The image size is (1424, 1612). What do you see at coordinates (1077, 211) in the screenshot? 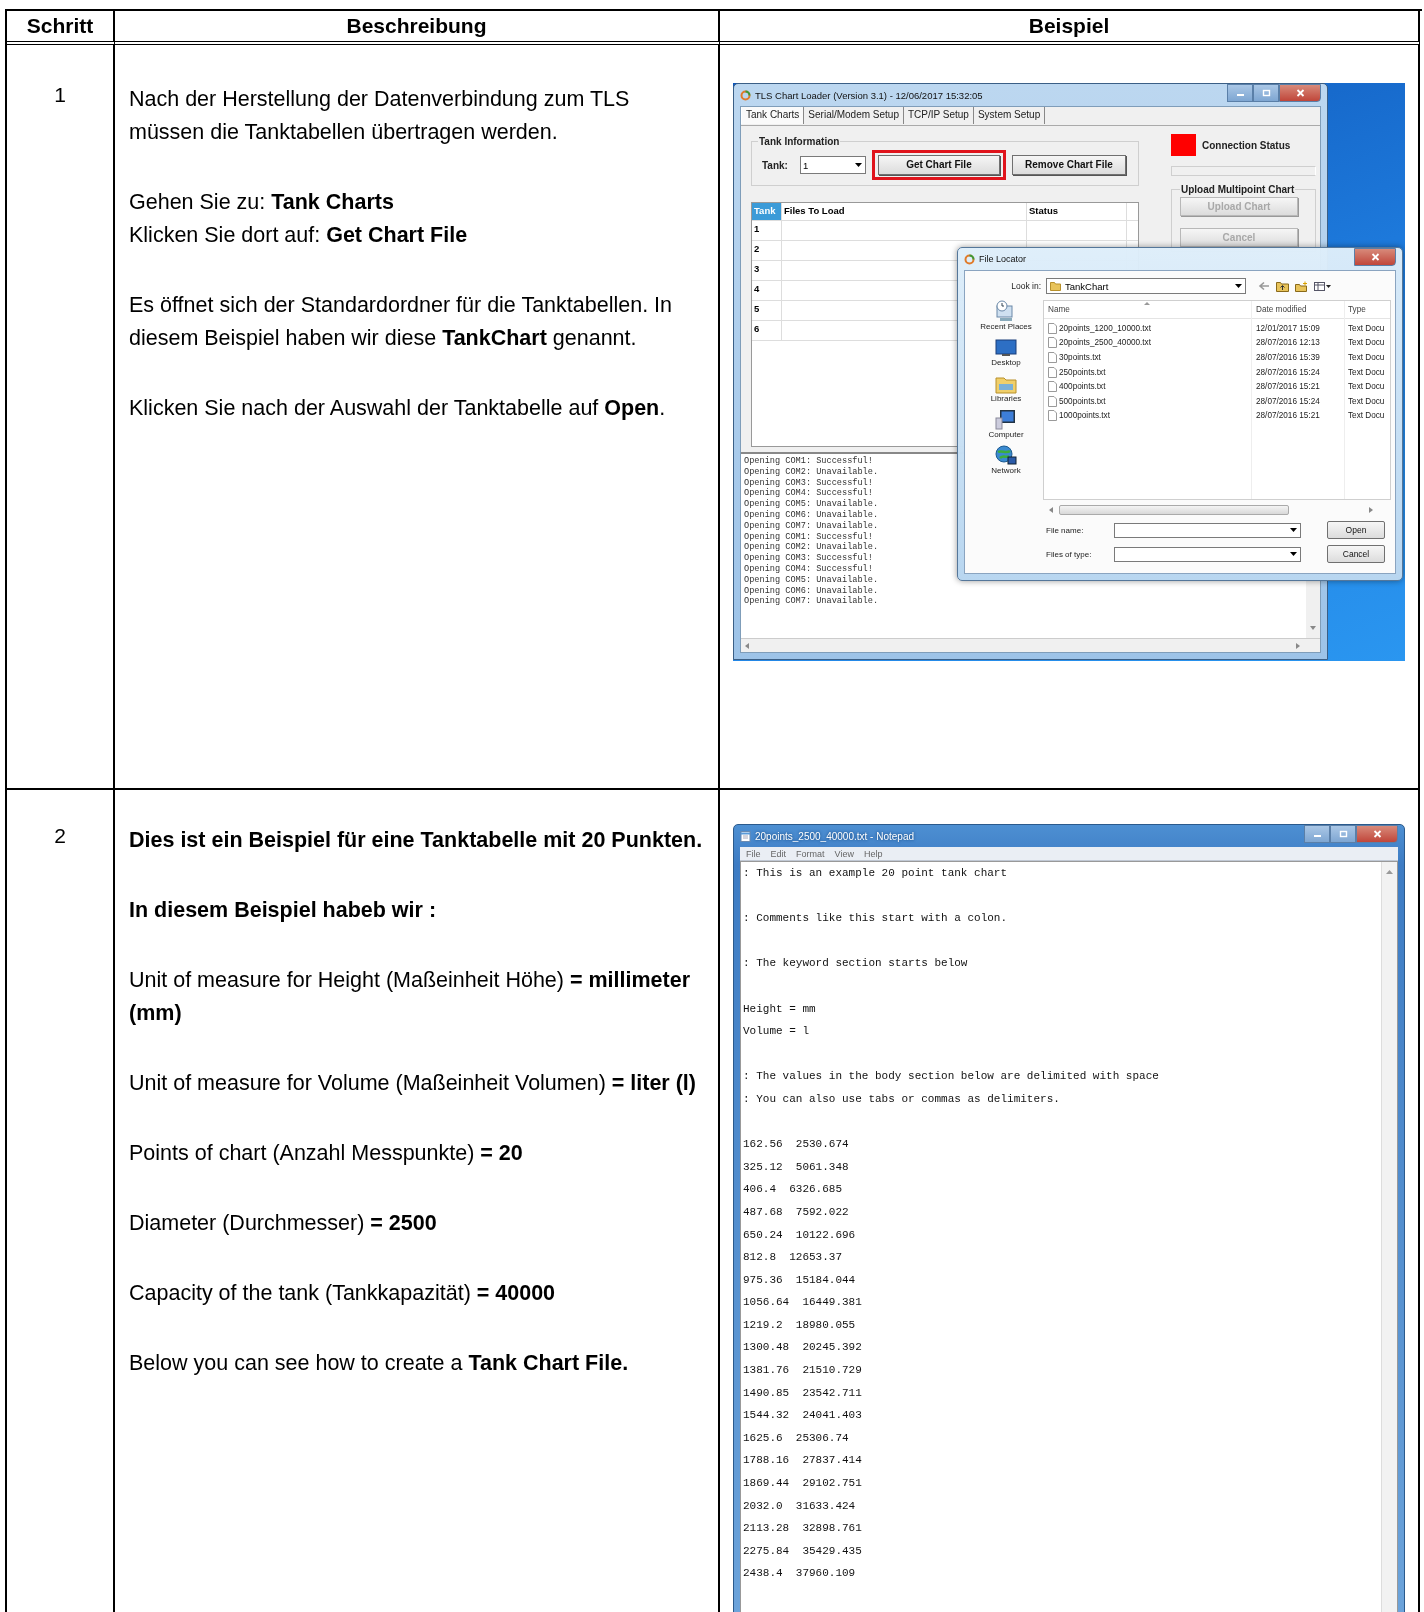
I see `column-header: Status` at bounding box center [1077, 211].